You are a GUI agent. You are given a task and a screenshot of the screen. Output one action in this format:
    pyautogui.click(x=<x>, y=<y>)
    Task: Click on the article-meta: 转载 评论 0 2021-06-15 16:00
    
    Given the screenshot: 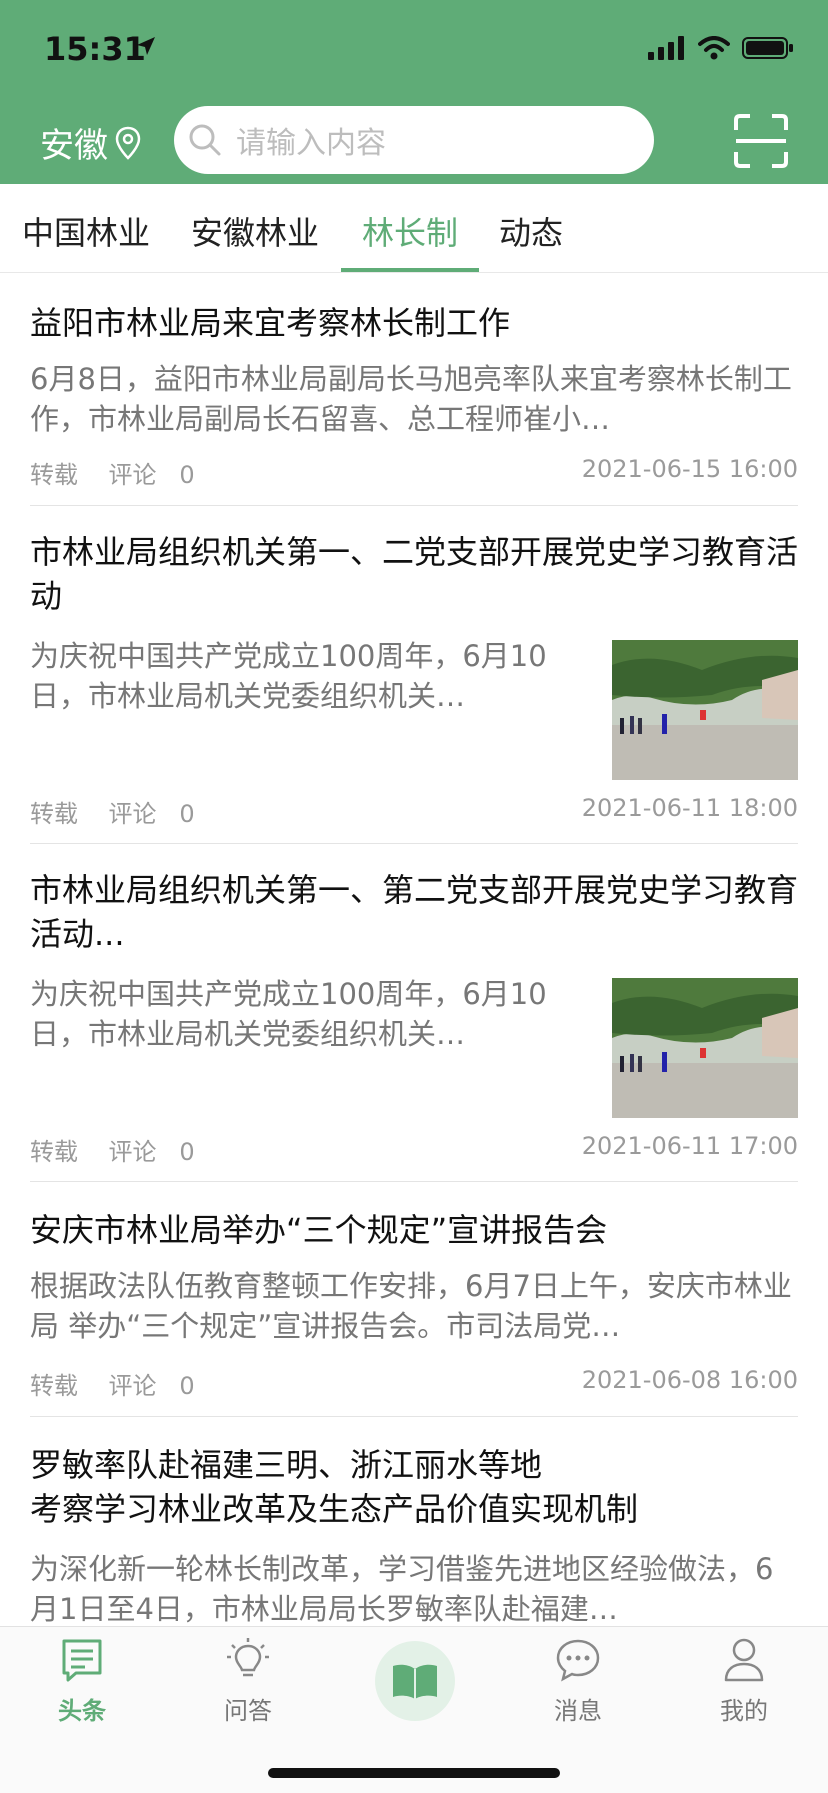 What is the action you would take?
    pyautogui.click(x=414, y=472)
    